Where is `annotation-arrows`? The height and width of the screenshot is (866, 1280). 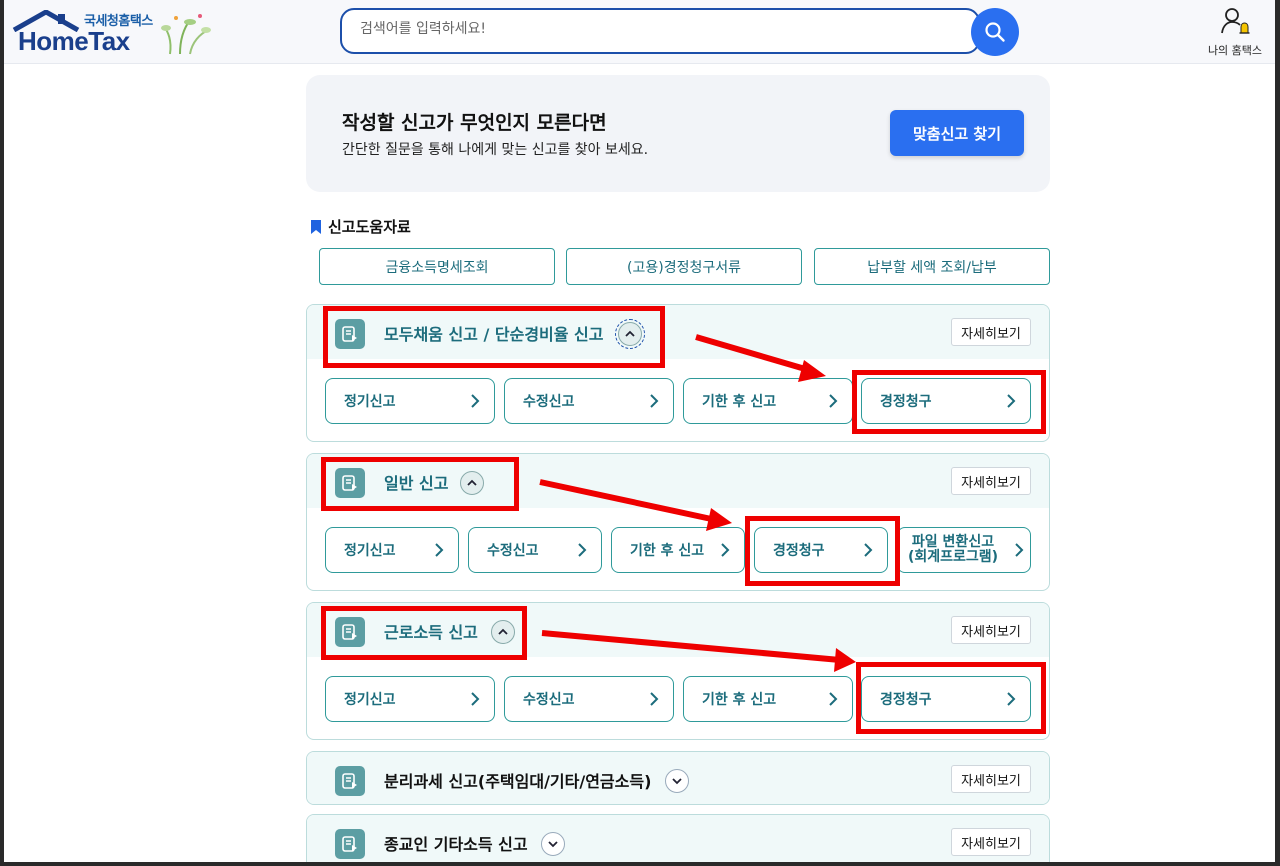 annotation-arrows is located at coordinates (697, 503).